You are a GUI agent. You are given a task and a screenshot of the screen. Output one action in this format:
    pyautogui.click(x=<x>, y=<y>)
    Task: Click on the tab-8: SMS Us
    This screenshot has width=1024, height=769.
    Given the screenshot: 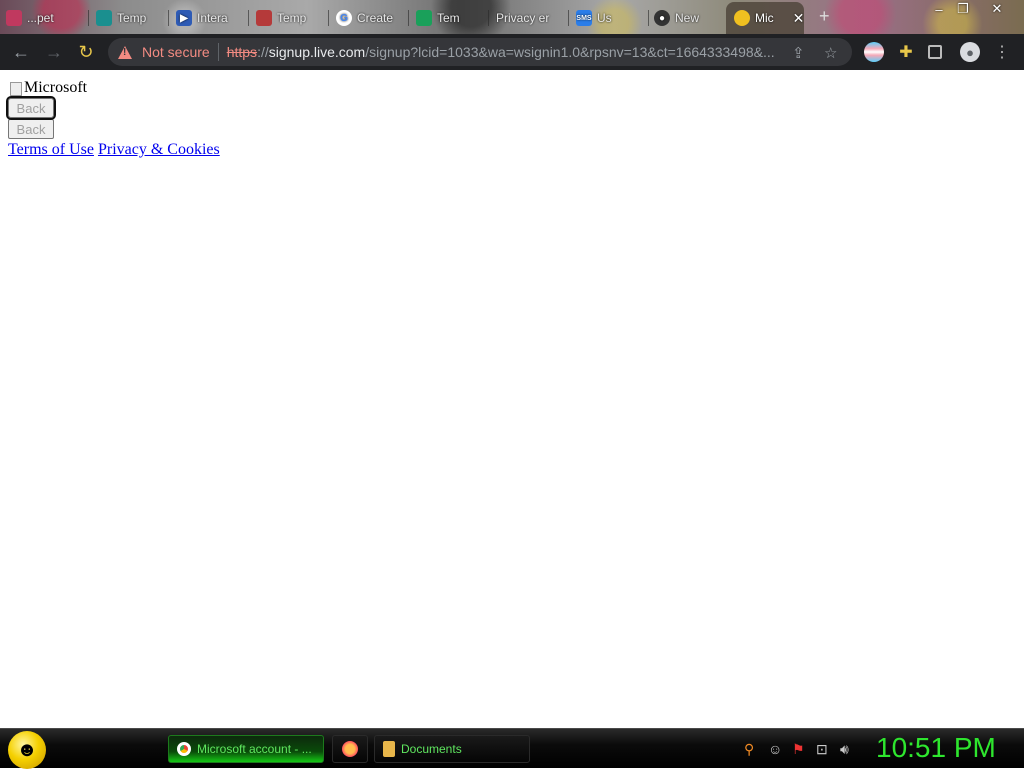 What is the action you would take?
    pyautogui.click(x=609, y=18)
    